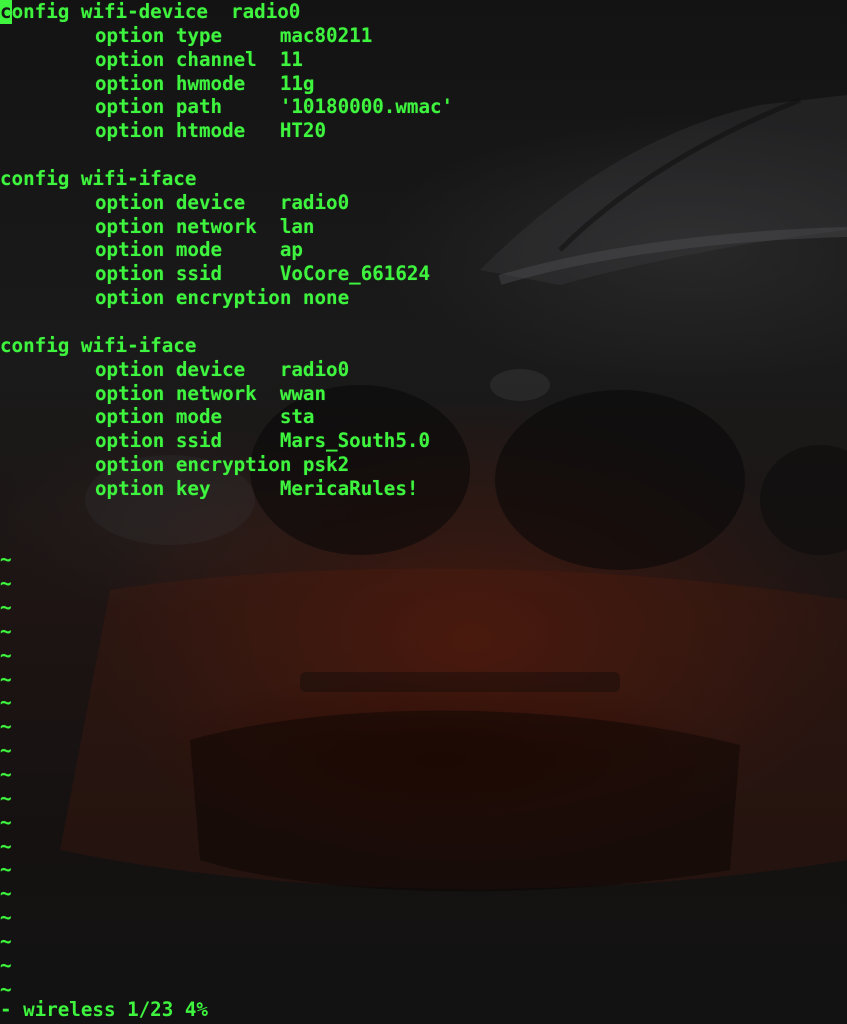 This screenshot has height=1024, width=847. Describe the element at coordinates (199, 59) in the screenshot. I see `line-text: option channel 11` at that location.